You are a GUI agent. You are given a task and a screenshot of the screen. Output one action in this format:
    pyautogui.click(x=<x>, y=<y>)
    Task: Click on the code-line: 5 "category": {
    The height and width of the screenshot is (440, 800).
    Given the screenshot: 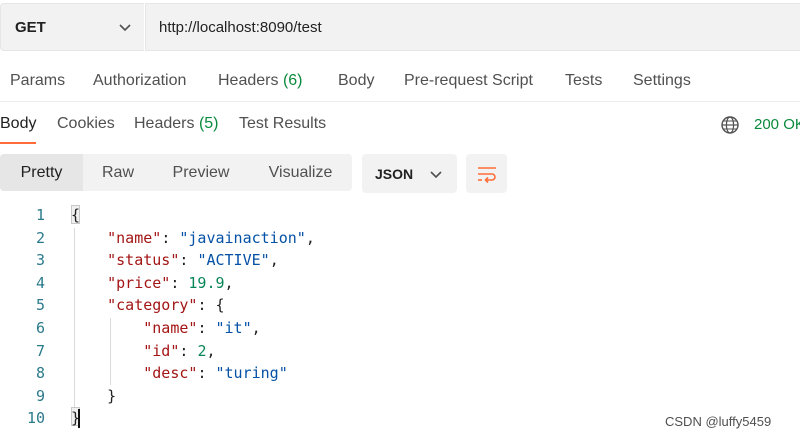 What is the action you would take?
    pyautogui.click(x=400, y=307)
    